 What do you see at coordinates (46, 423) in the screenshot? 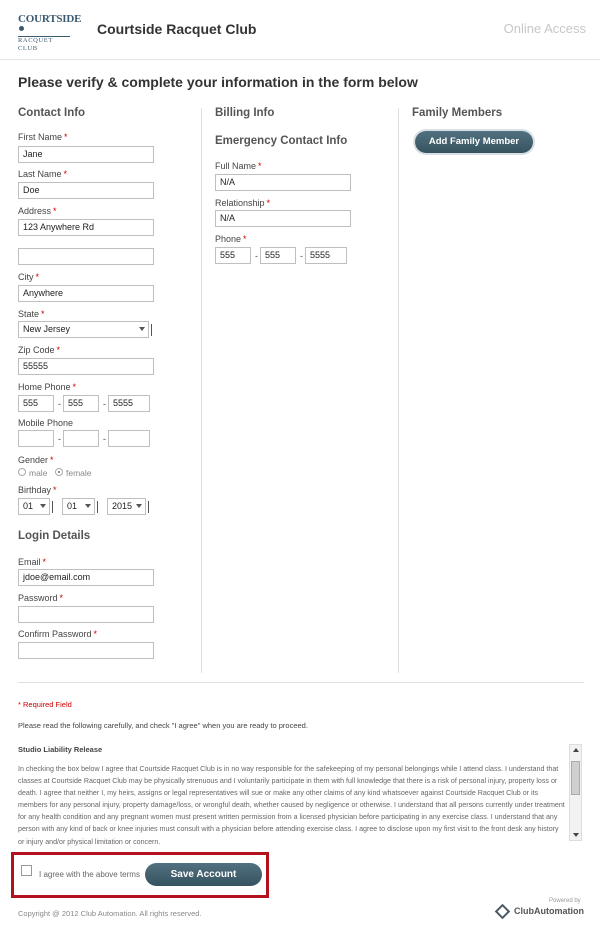
I see `mobile-phone-label: Mobile Phone` at bounding box center [46, 423].